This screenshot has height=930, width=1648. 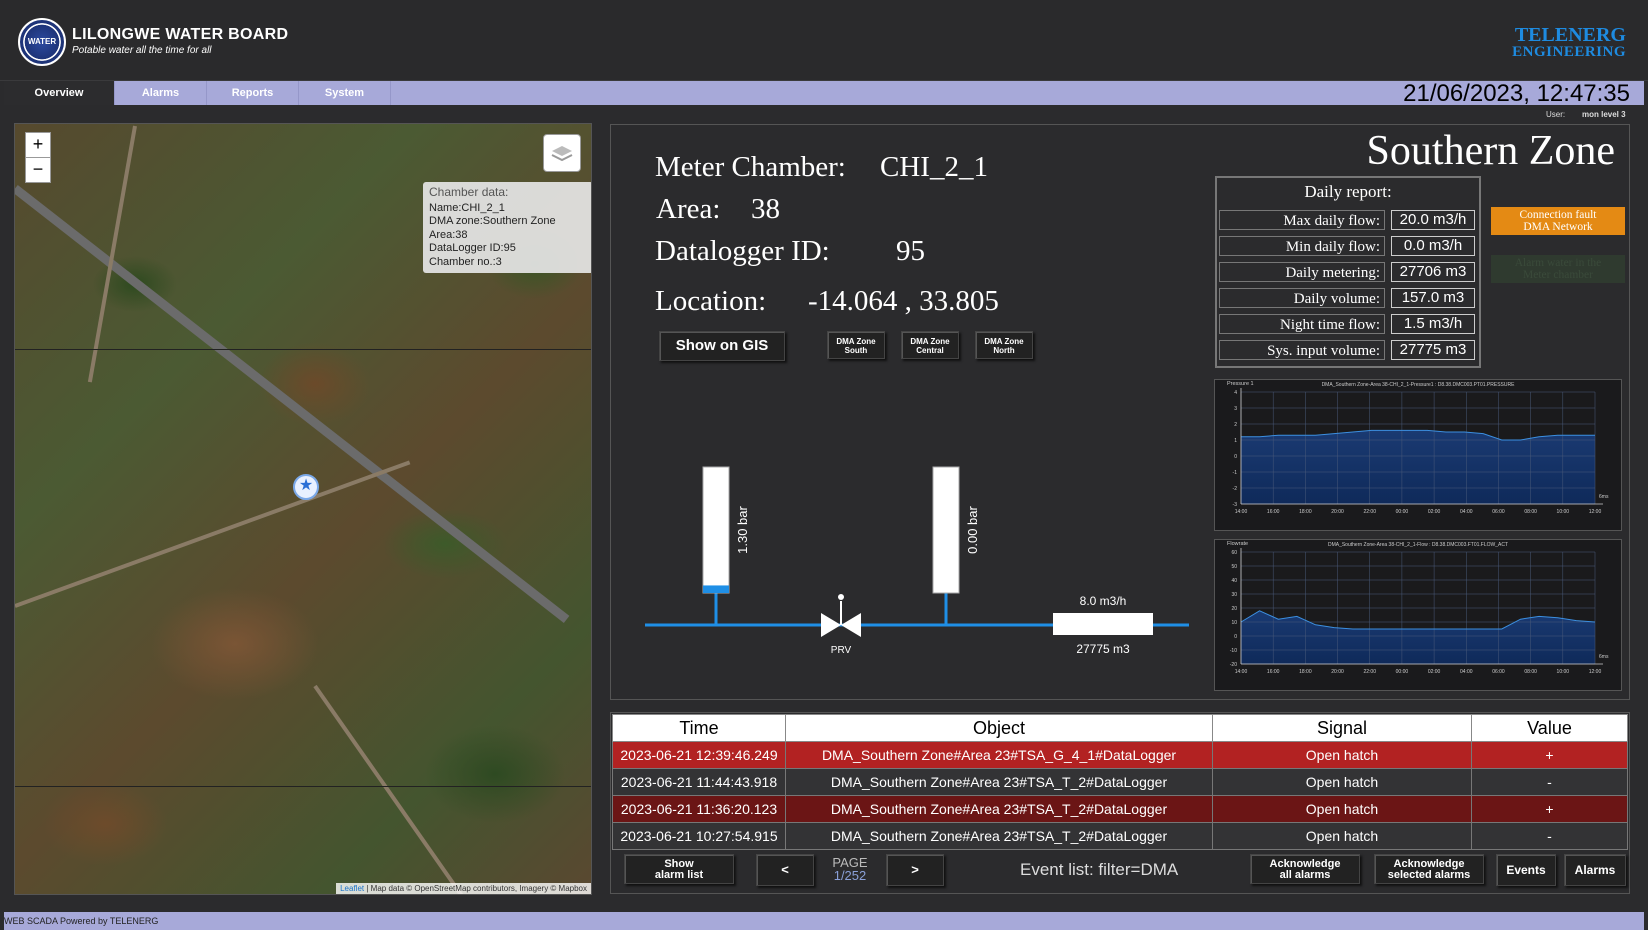 What do you see at coordinates (1235, 505) in the screenshot?
I see `y-tick-label: -3` at bounding box center [1235, 505].